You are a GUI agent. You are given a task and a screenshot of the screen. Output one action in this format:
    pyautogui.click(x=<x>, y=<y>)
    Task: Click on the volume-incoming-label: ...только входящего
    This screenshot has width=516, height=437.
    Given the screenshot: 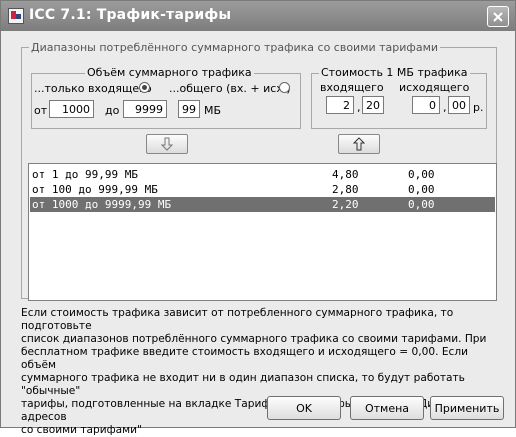 What is the action you would take?
    pyautogui.click(x=93, y=88)
    